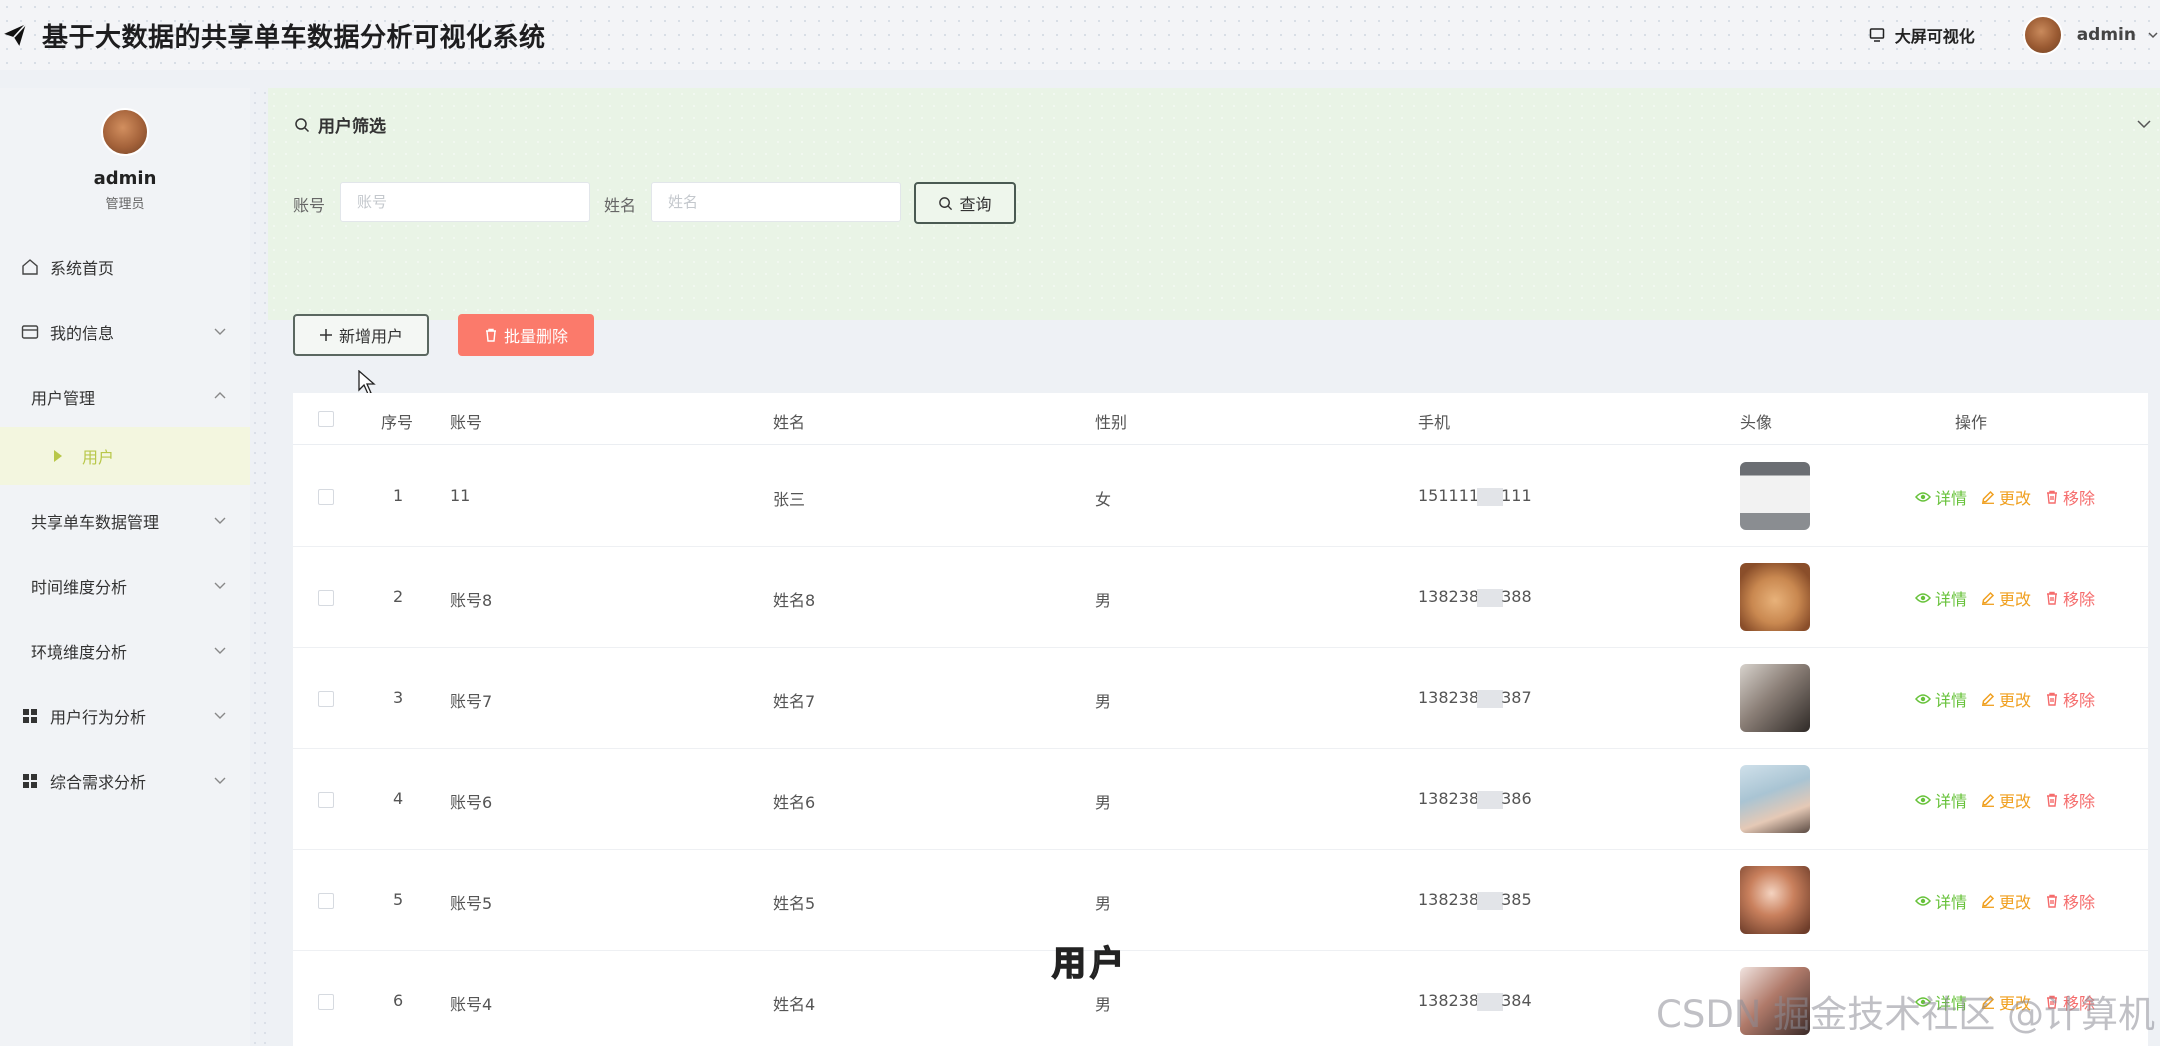  Describe the element at coordinates (1475, 1001) in the screenshot. I see `cell-phone: 138238 384` at that location.